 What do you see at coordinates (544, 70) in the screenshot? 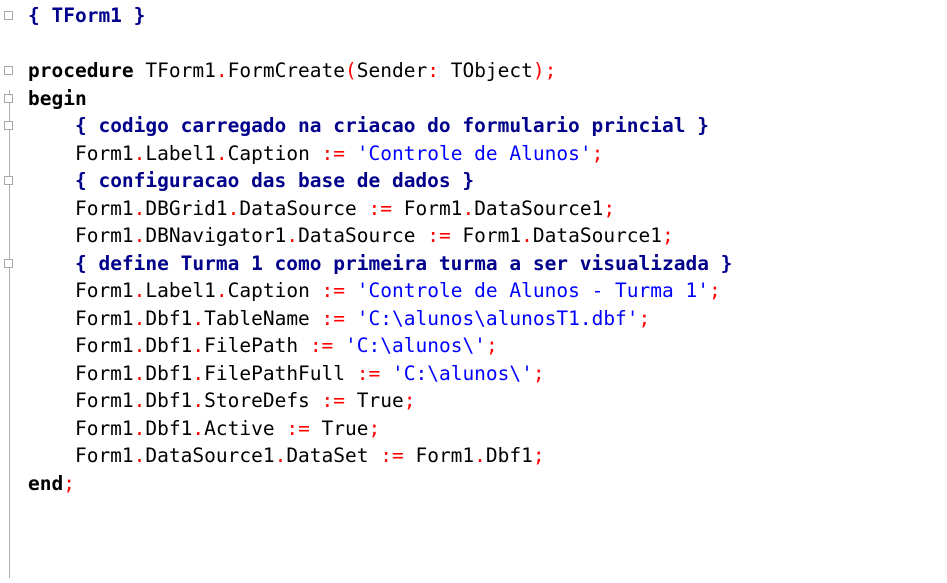
I see `code-token: );` at bounding box center [544, 70].